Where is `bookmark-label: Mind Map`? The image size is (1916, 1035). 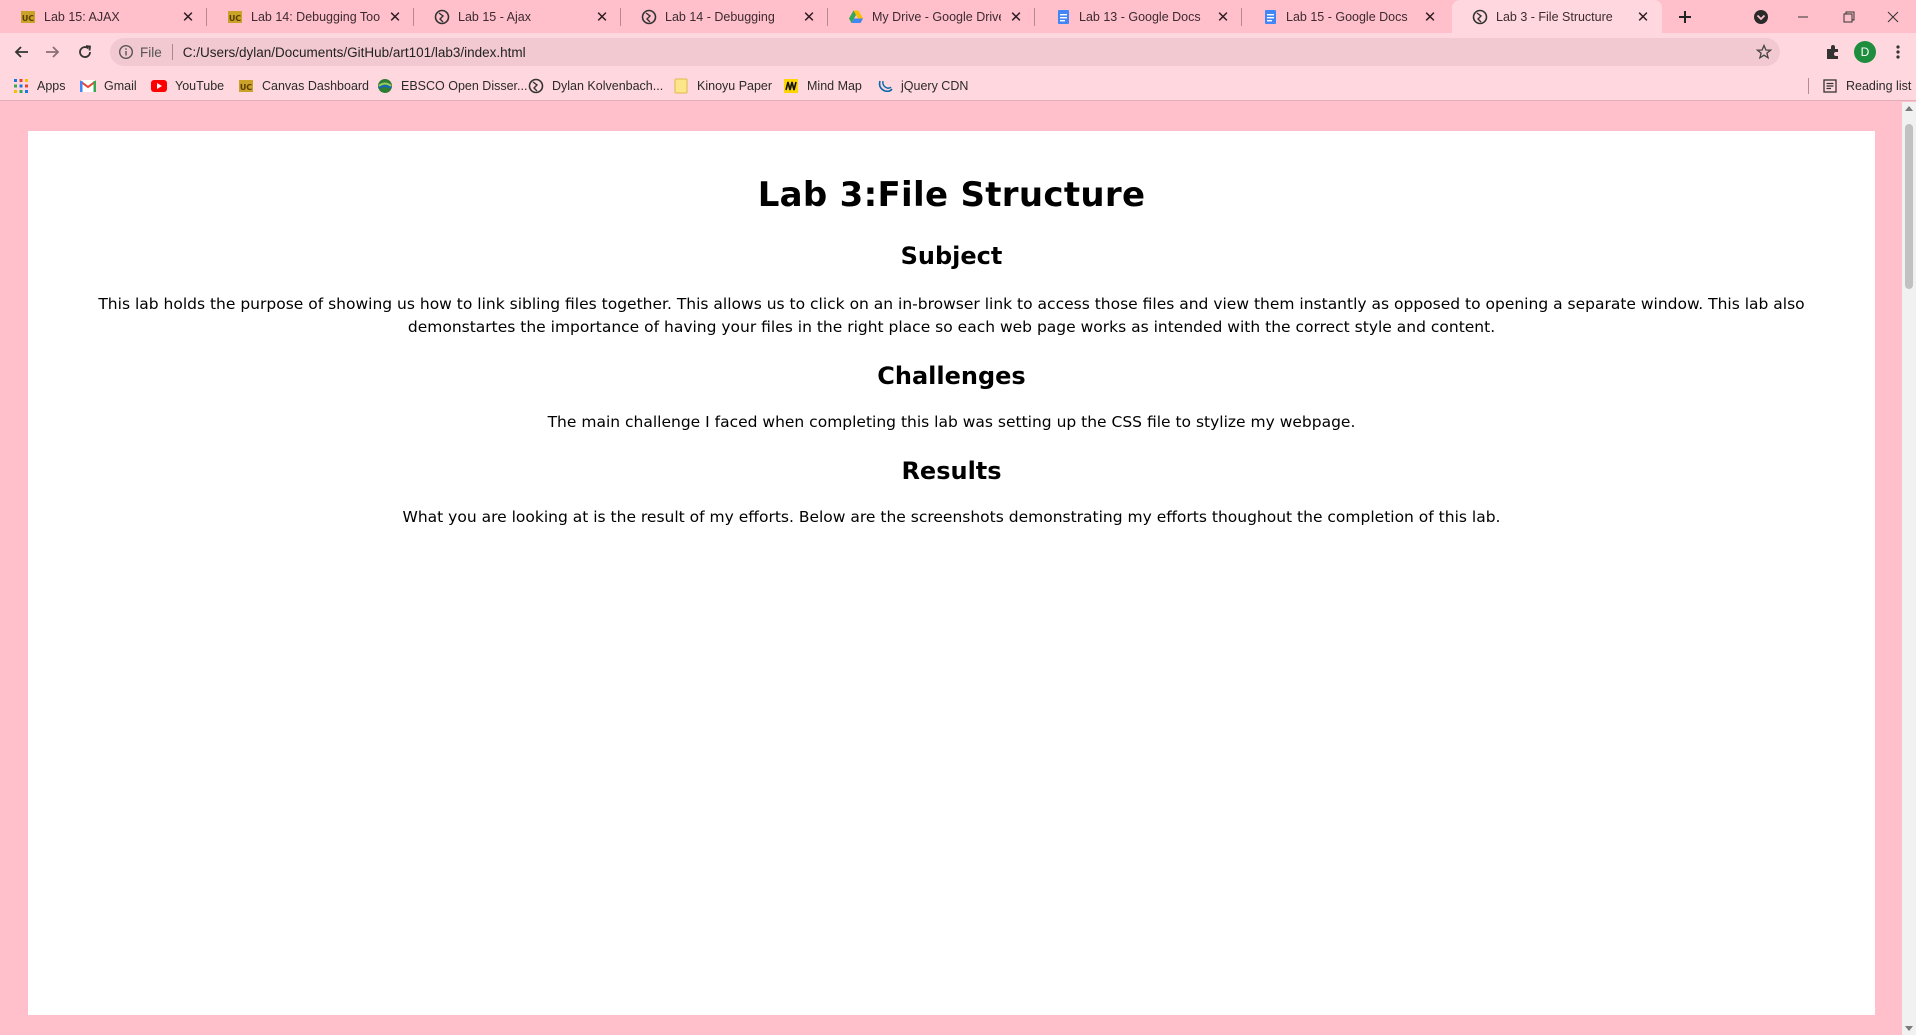 bookmark-label: Mind Map is located at coordinates (834, 86).